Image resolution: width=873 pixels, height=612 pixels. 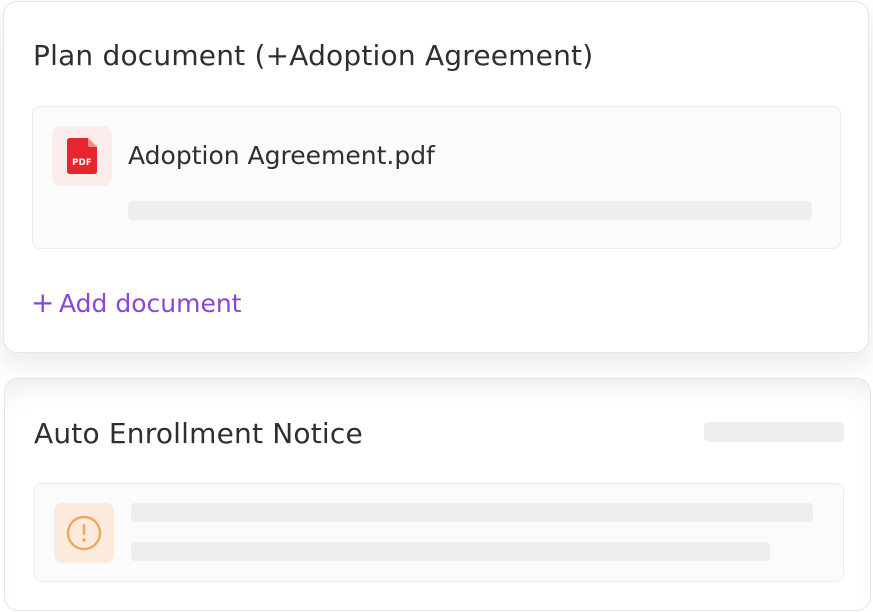 I want to click on auto-enrollment-title: Auto Enrollment Notice, so click(x=198, y=433).